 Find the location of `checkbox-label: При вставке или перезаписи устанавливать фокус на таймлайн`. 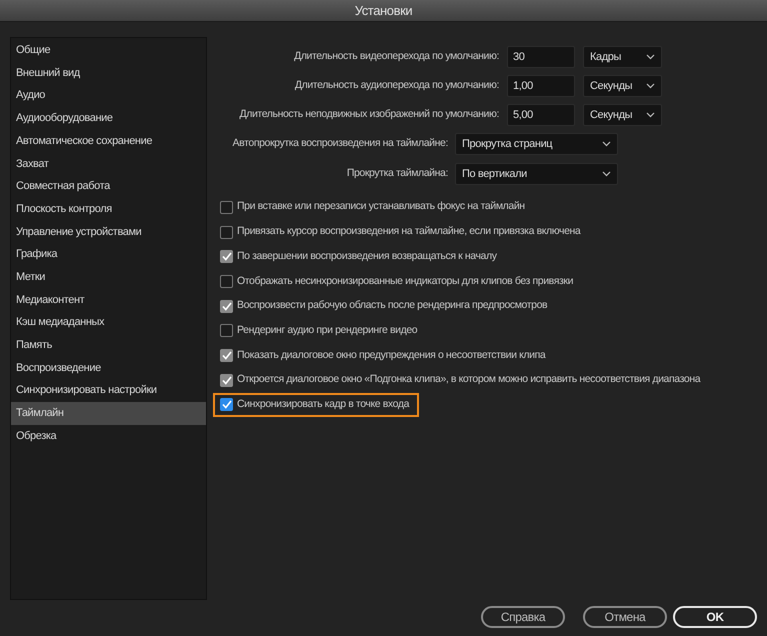

checkbox-label: При вставке или перезаписи устанавливать фокус на таймлайн is located at coordinates (381, 206).